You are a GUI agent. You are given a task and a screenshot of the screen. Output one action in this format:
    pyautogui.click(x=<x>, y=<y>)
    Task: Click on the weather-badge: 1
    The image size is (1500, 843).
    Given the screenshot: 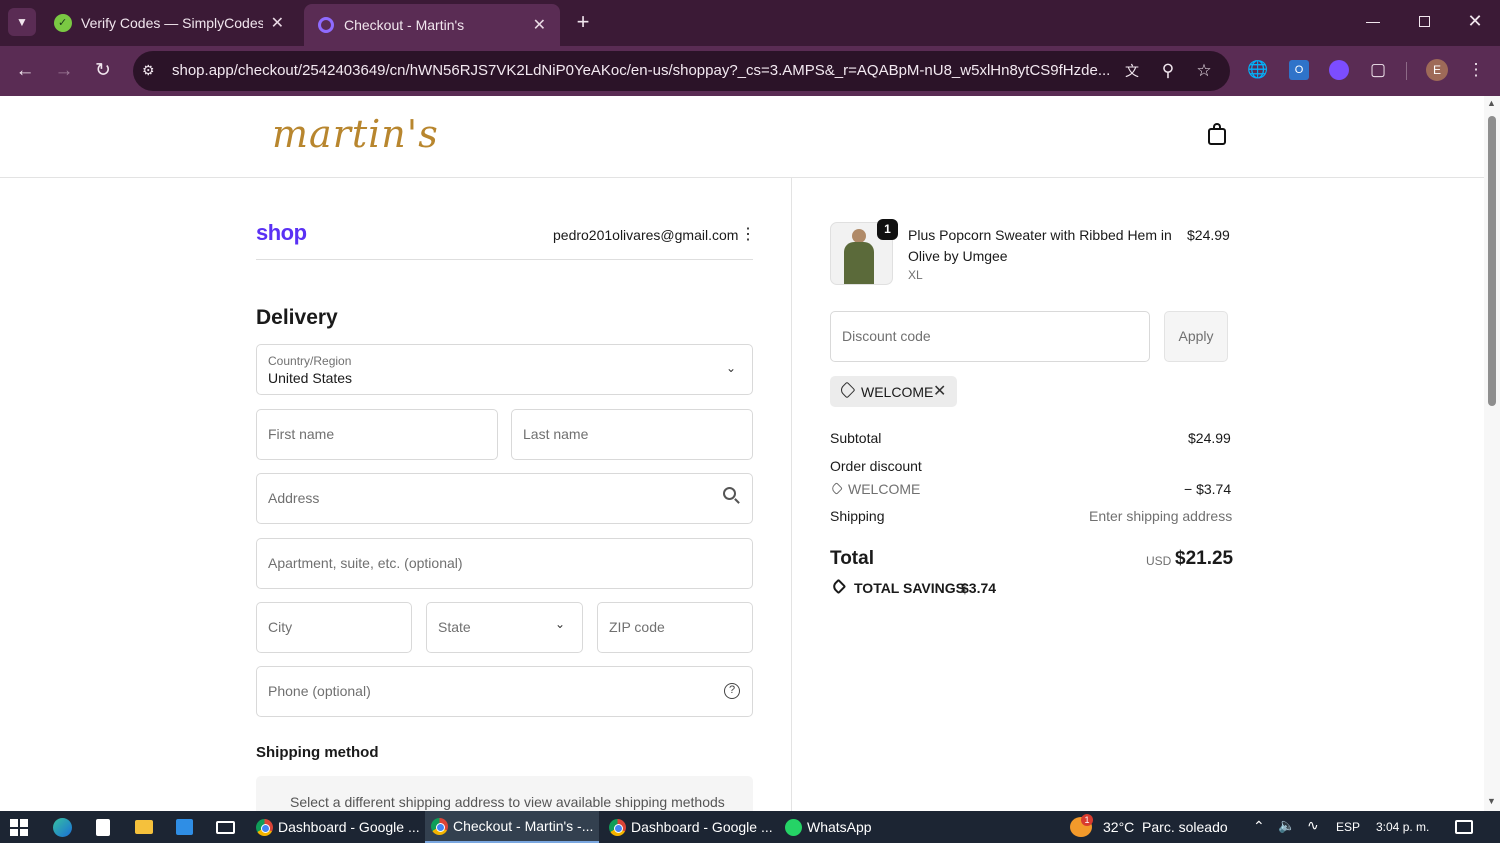 What is the action you would take?
    pyautogui.click(x=1087, y=820)
    